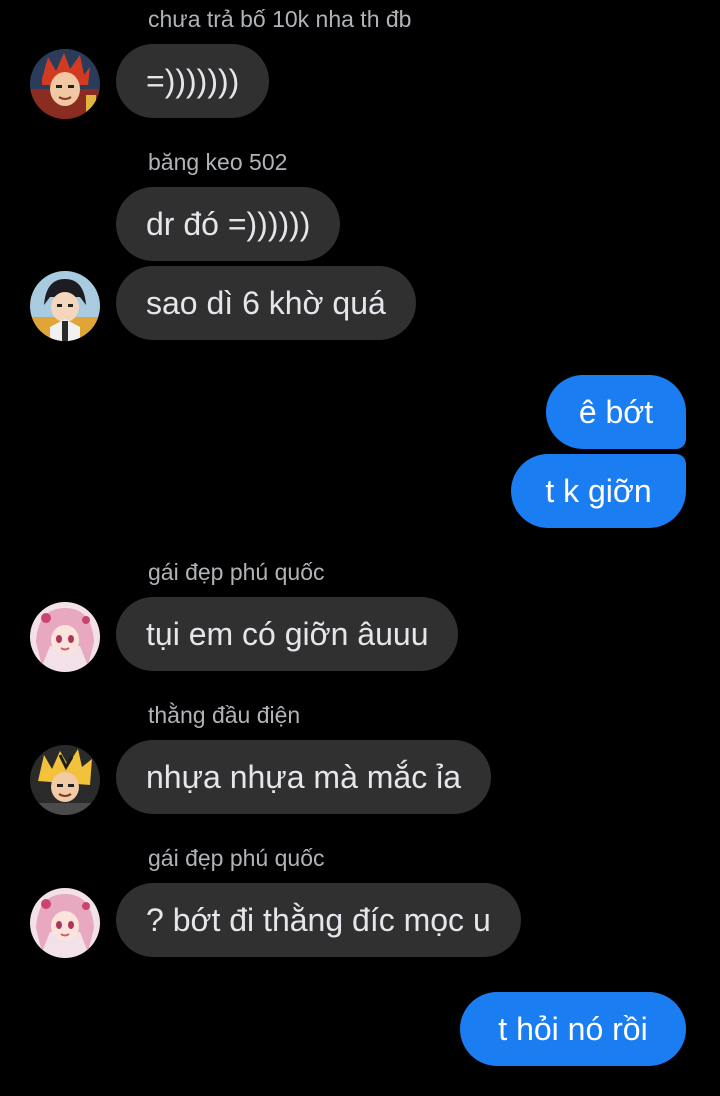 The width and height of the screenshot is (720, 1096). Describe the element at coordinates (303, 777) in the screenshot. I see `incoming-message-bubble: nhựa nhựa mà mắc ỉa` at that location.